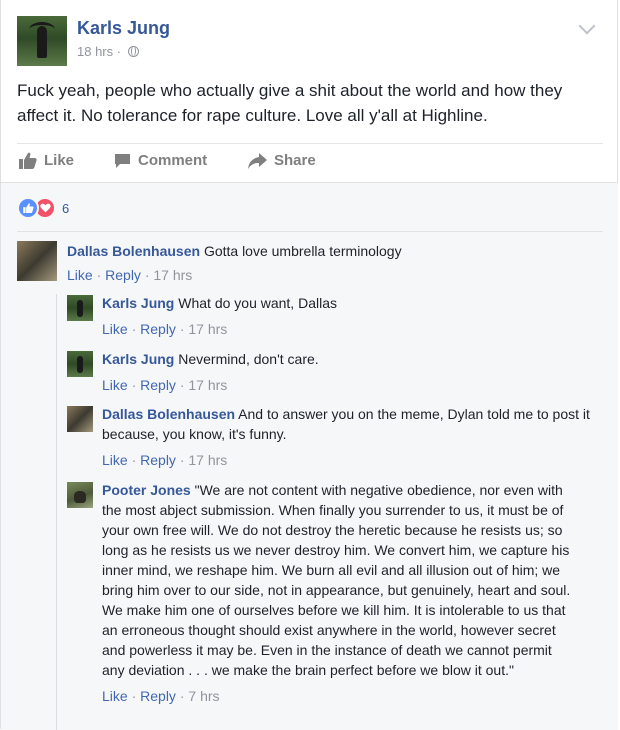 Image resolution: width=620 pixels, height=730 pixels. I want to click on comment-actions: Like · Reply · 7 hrs, so click(339, 696).